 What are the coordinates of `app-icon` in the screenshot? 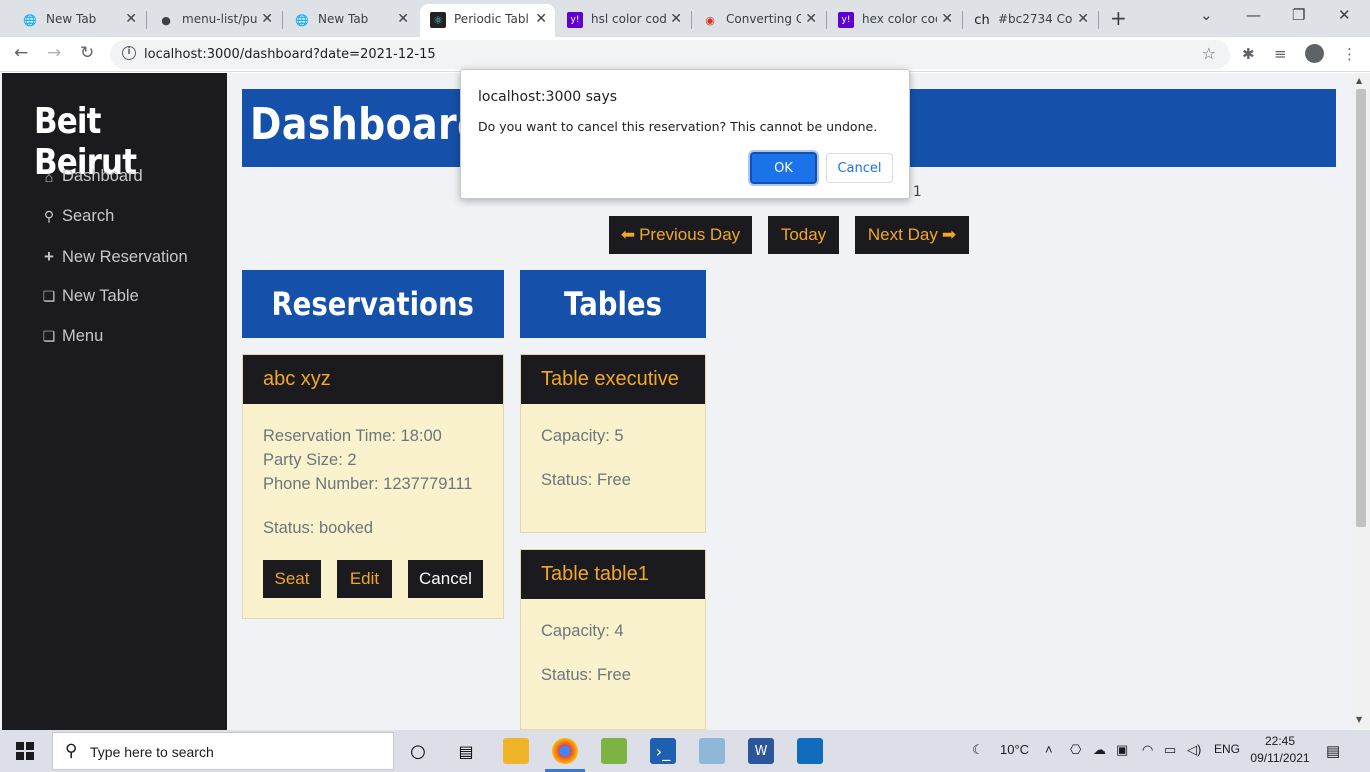 It's located at (712, 751).